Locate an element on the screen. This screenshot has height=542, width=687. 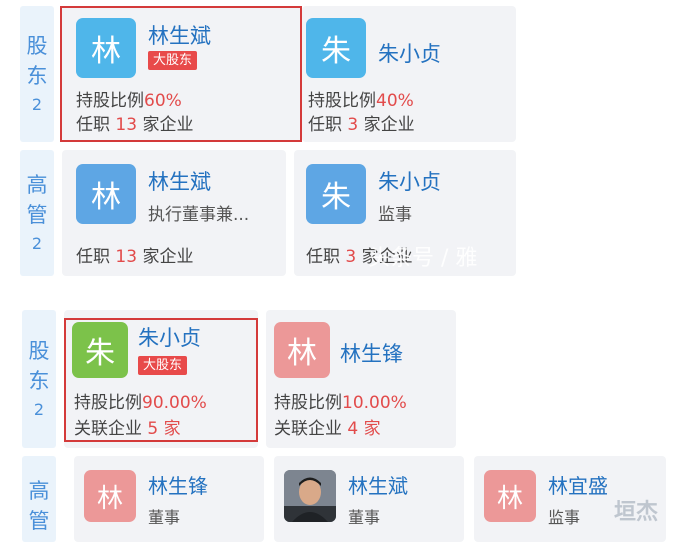
related-companies: 关联企业 4 家 is located at coordinates (327, 426).